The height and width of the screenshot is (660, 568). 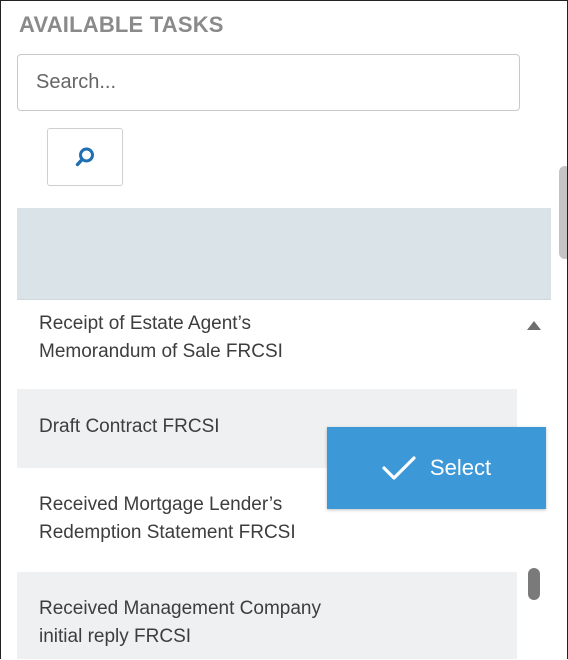 I want to click on search-button, so click(x=85, y=157).